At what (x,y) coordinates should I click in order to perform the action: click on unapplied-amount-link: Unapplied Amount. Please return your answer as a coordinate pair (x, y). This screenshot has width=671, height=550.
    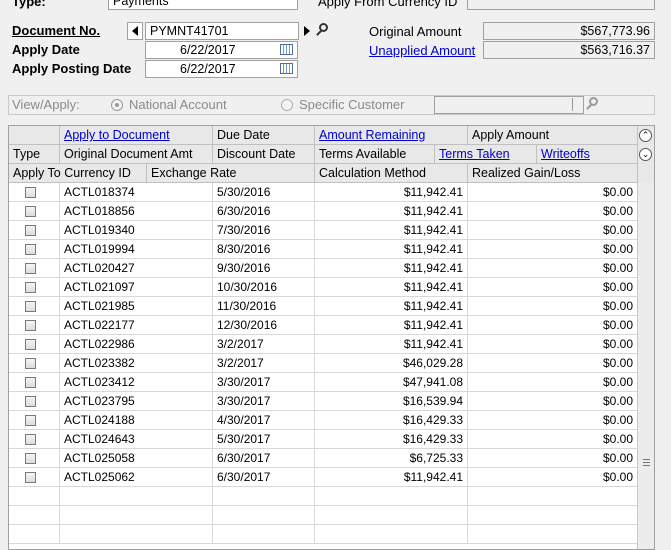
    Looking at the image, I should click on (422, 50).